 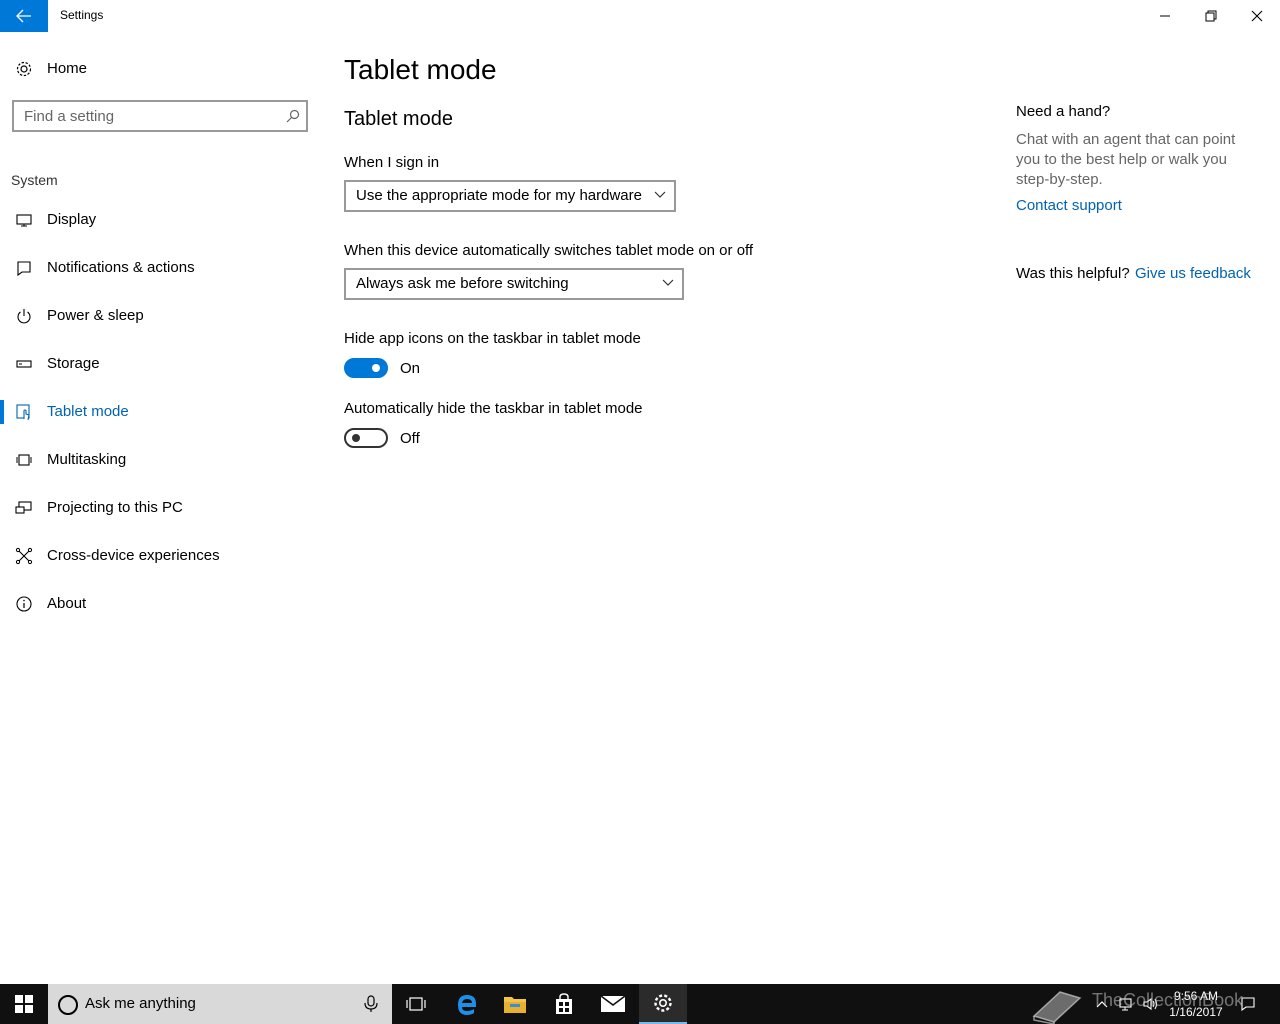 What do you see at coordinates (160, 460) in the screenshot?
I see `sidebar-item-multitasking: Multitasking` at bounding box center [160, 460].